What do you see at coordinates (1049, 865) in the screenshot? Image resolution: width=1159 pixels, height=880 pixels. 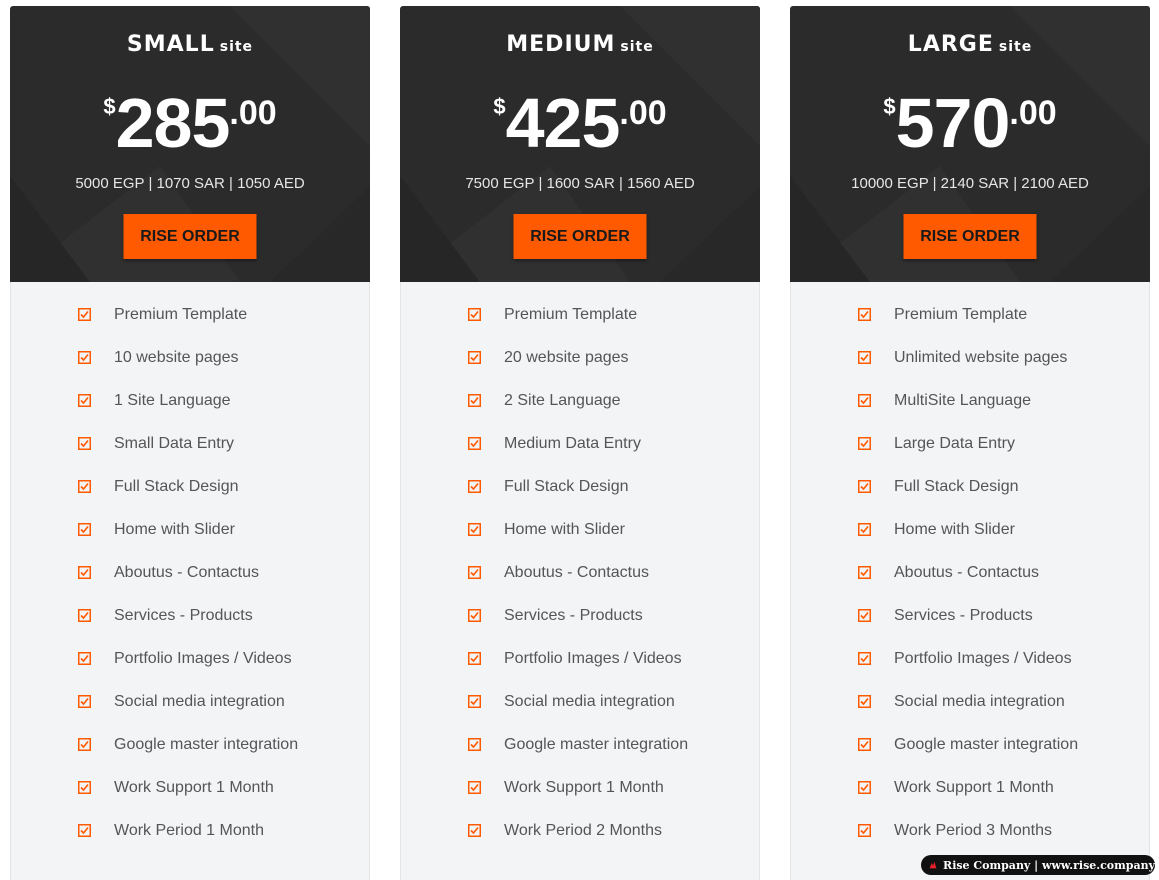 I see `watermark-text: Rise Company | www.rise.company` at bounding box center [1049, 865].